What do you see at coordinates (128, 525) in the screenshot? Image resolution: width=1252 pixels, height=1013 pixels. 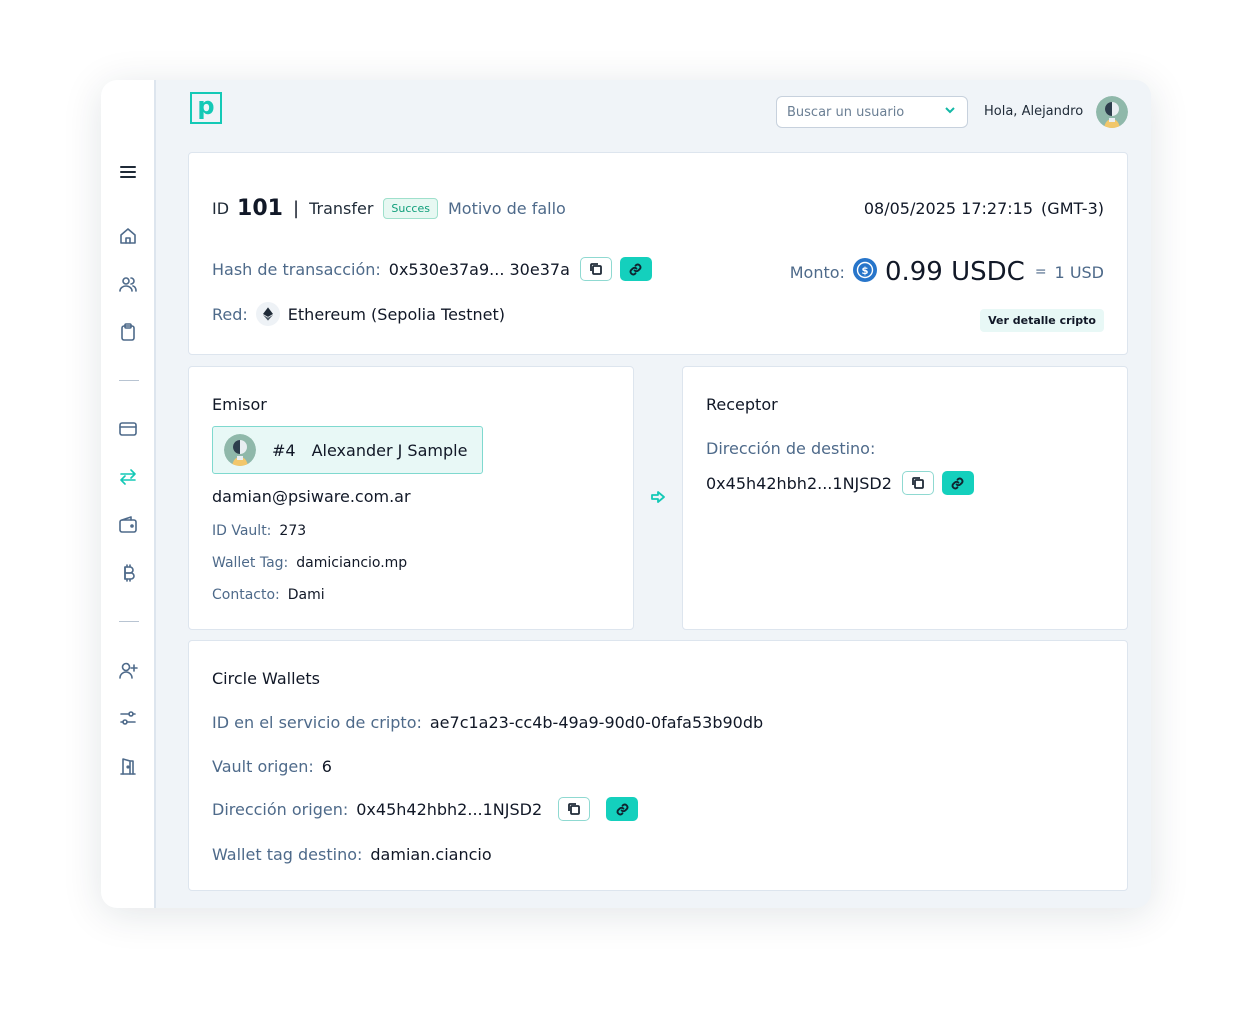 I see `wallet-icon` at bounding box center [128, 525].